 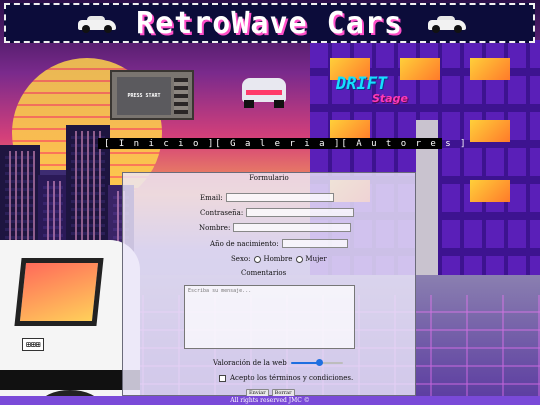 What do you see at coordinates (59, 292) in the screenshot?
I see `car-windshield` at bounding box center [59, 292].